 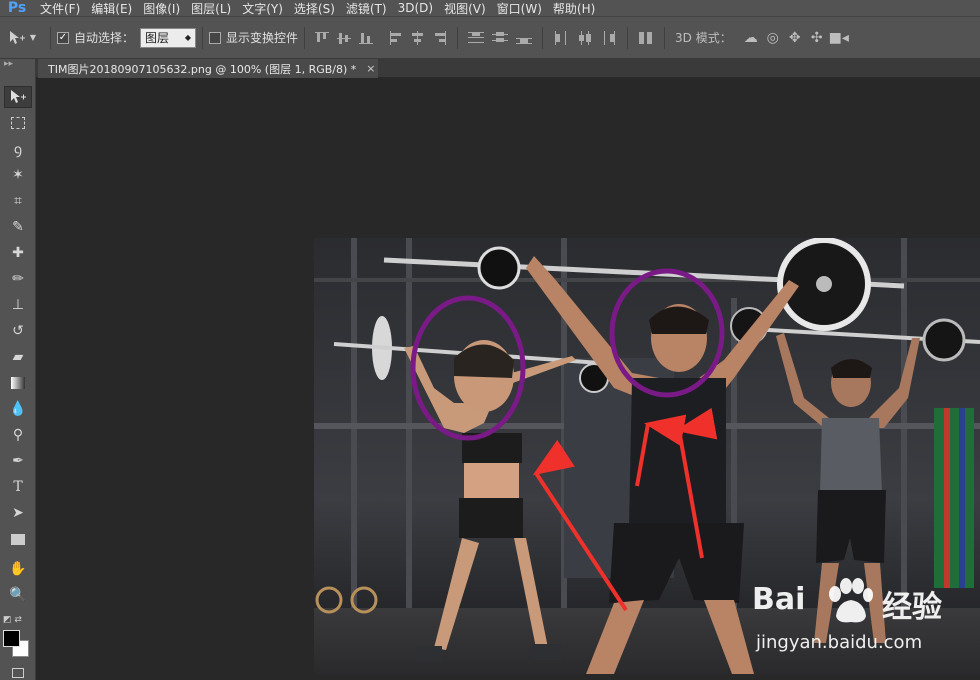 What do you see at coordinates (12, 620) in the screenshot?
I see `swap-colors-icon: ◩ ⇄` at bounding box center [12, 620].